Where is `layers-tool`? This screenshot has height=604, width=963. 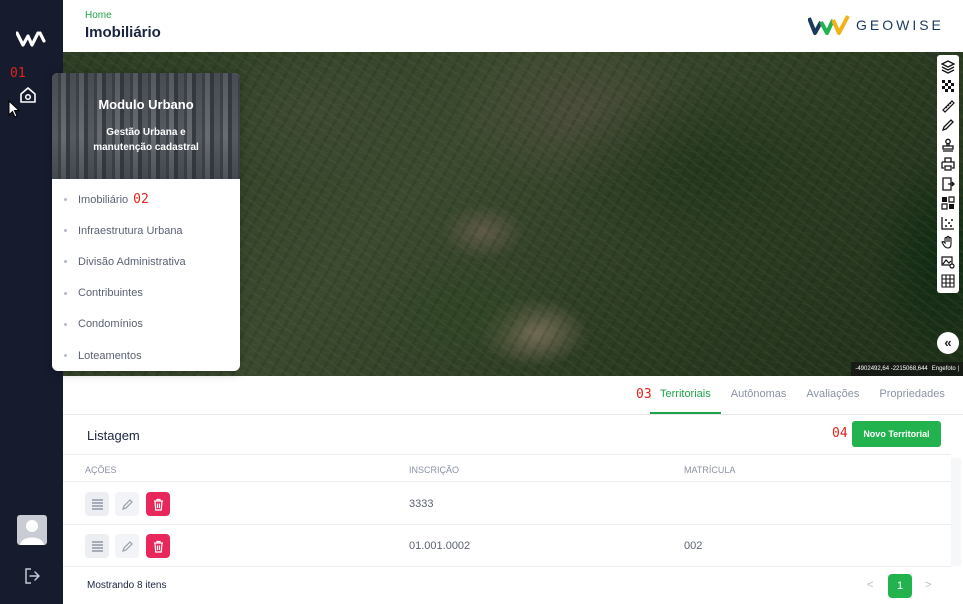
layers-tool is located at coordinates (948, 67).